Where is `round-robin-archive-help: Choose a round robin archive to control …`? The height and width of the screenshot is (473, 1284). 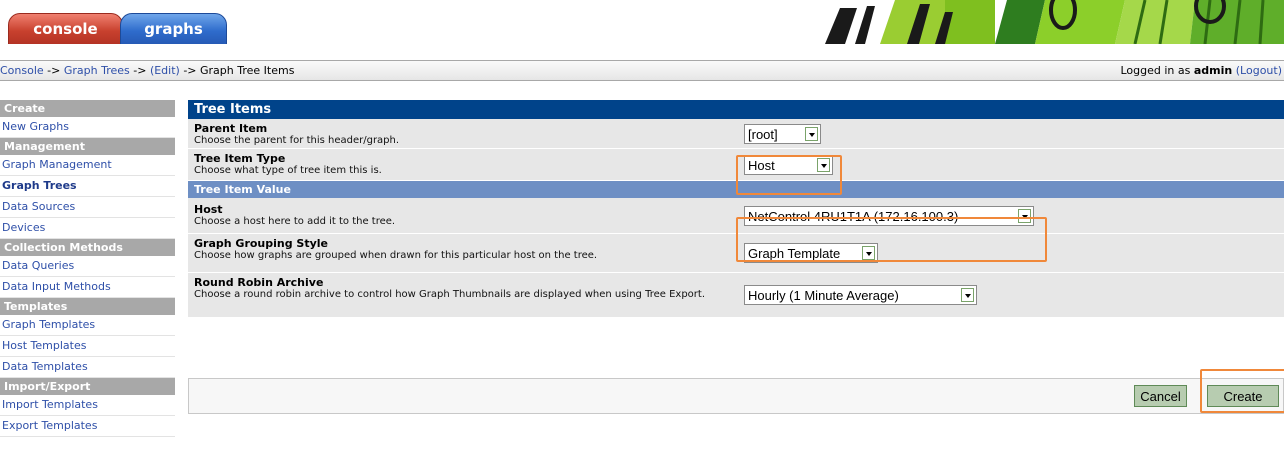 round-robin-archive-help: Choose a round robin archive to control … is located at coordinates (450, 294).